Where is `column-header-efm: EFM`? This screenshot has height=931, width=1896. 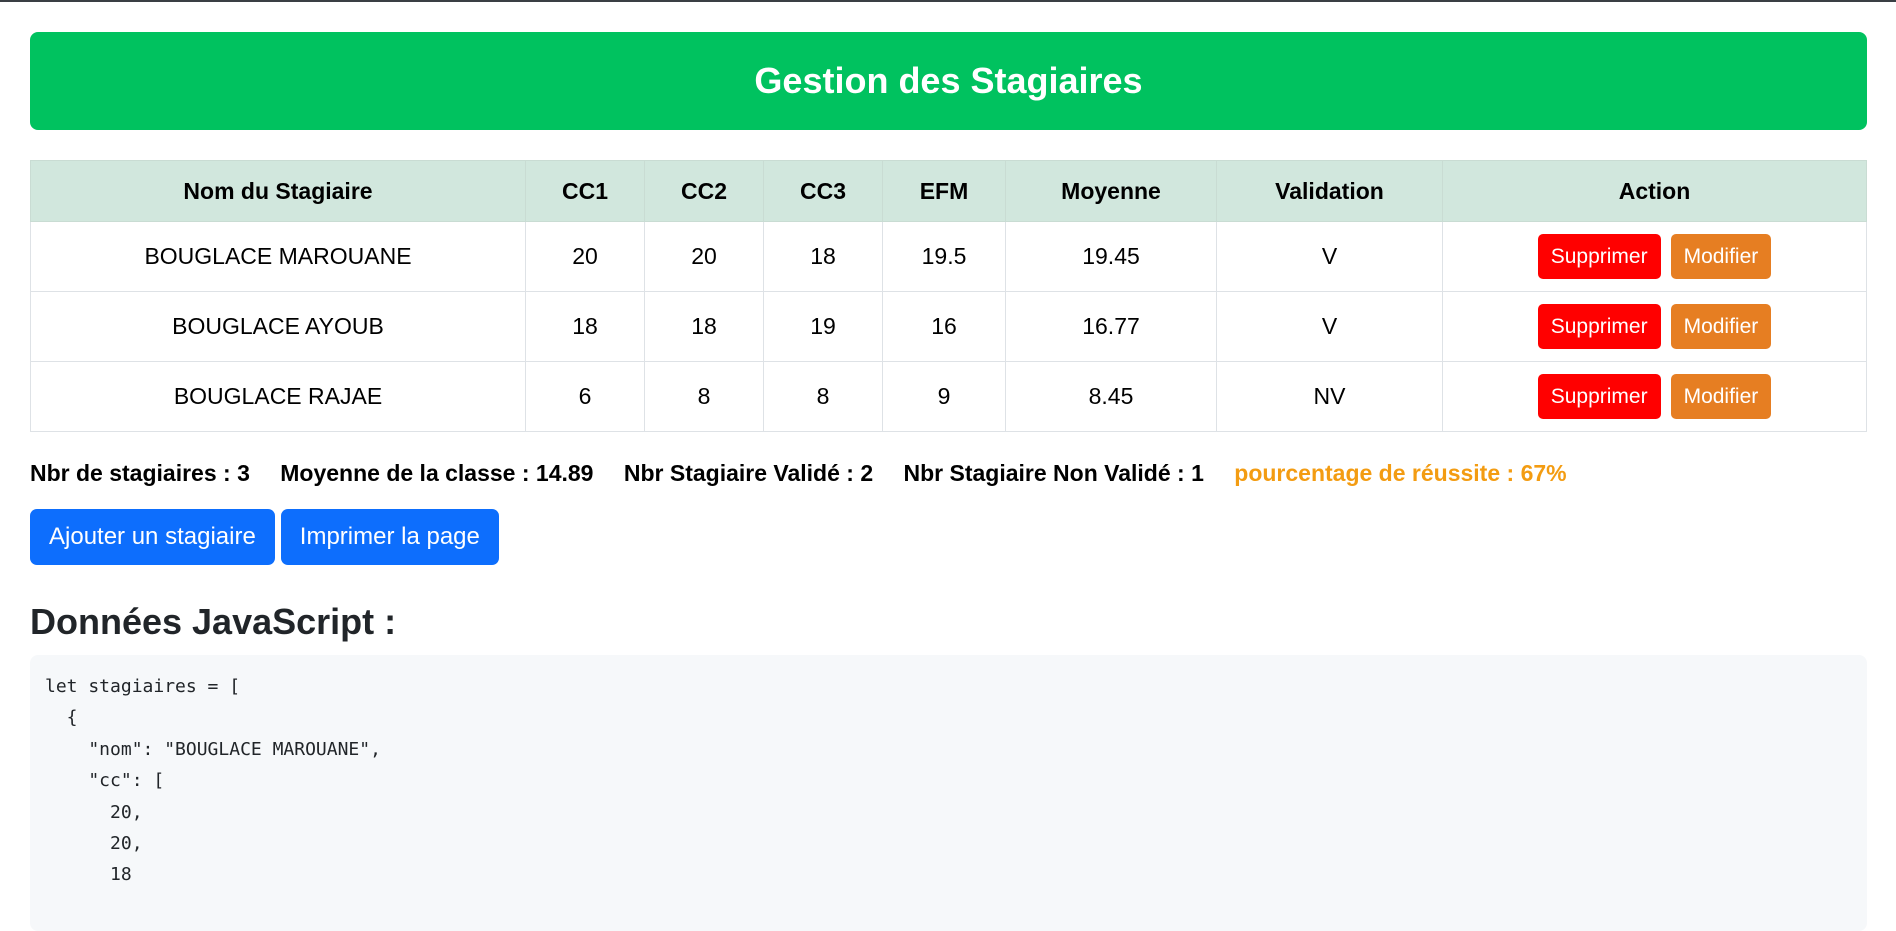
column-header-efm: EFM is located at coordinates (944, 191).